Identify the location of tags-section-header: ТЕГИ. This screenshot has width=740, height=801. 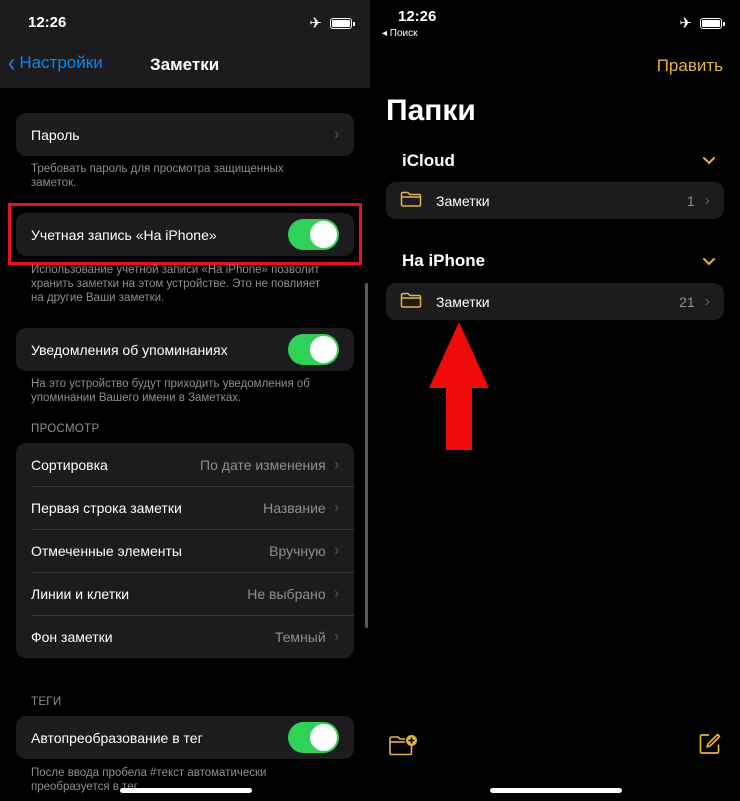
(46, 702).